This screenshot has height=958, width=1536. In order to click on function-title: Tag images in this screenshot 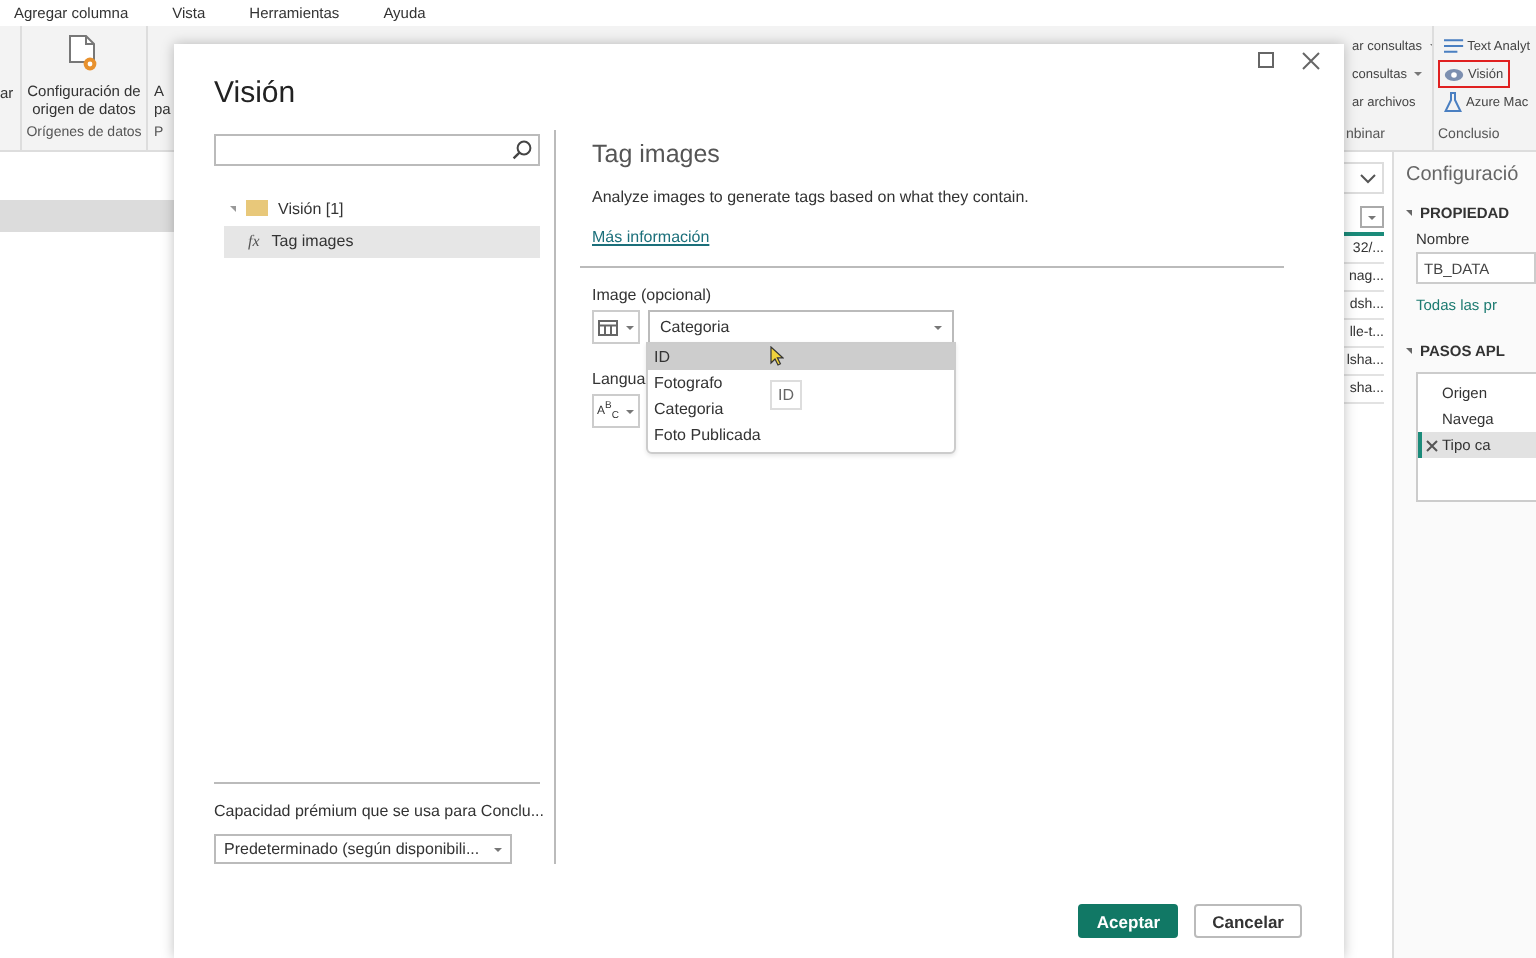, I will do `click(656, 154)`.